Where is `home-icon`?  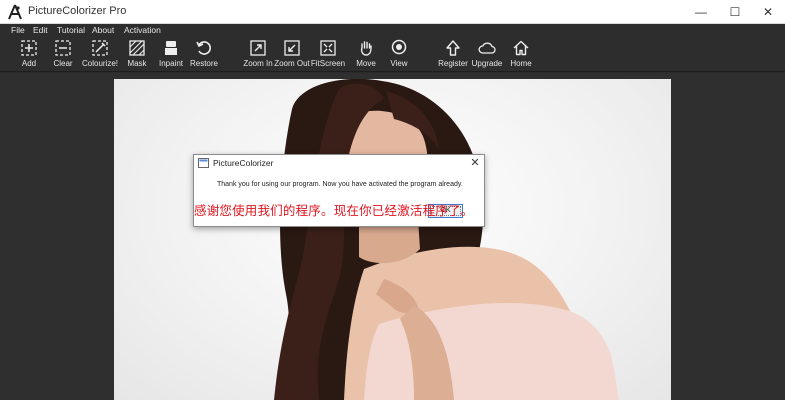
home-icon is located at coordinates (521, 48).